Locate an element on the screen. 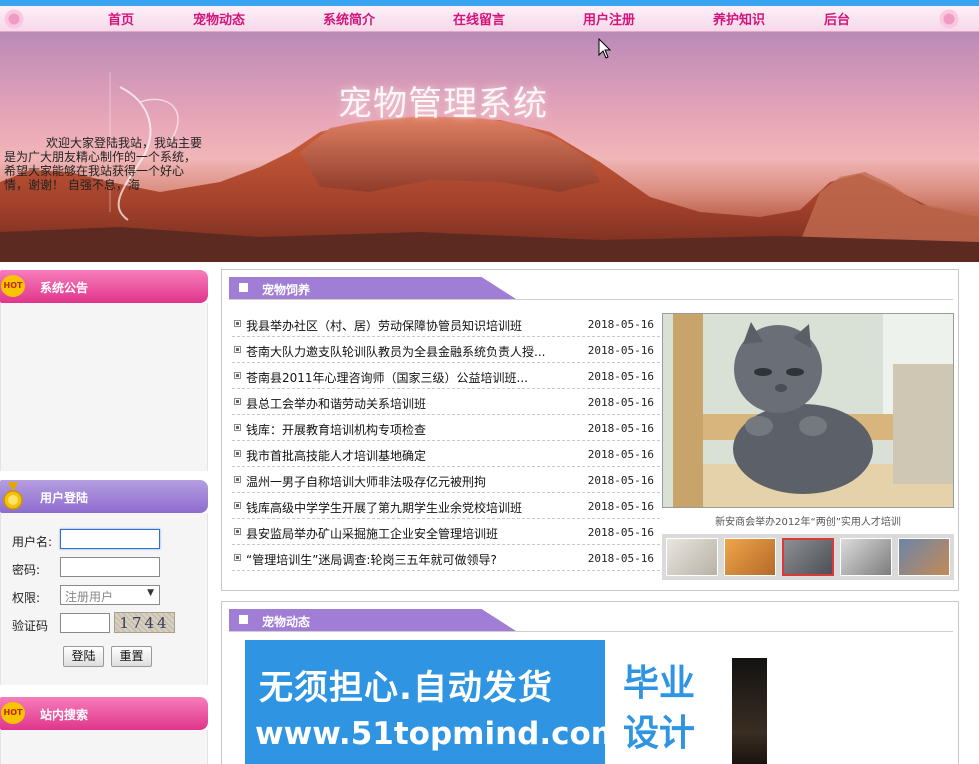 The width and height of the screenshot is (979, 764). news-item: 钱库高级中学学生开展了第九期学生业余党校培训班 2018-05-16 is located at coordinates (446, 506).